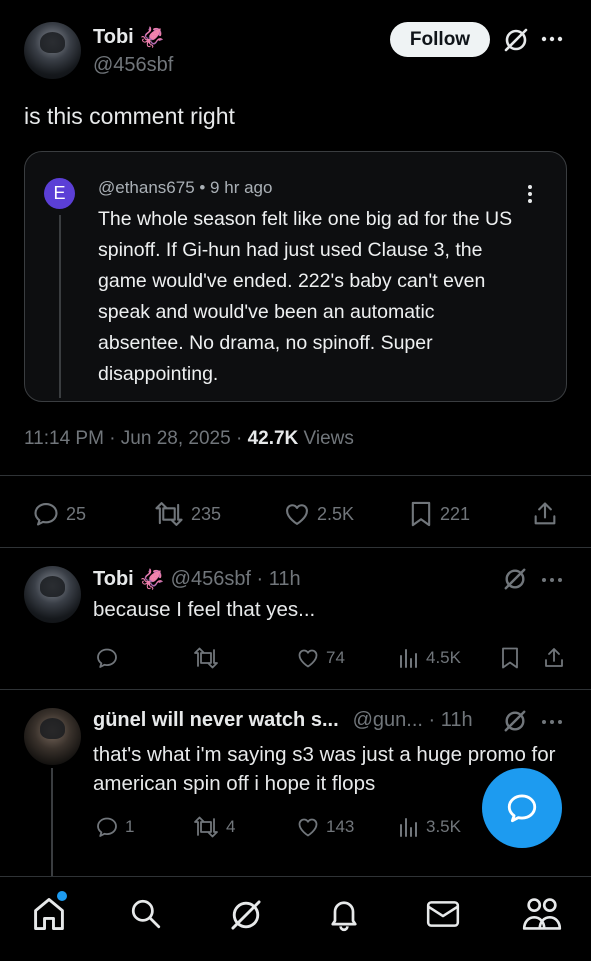 The width and height of the screenshot is (591, 961). I want to click on author-name-row: Tobi 🦑, so click(129, 37).